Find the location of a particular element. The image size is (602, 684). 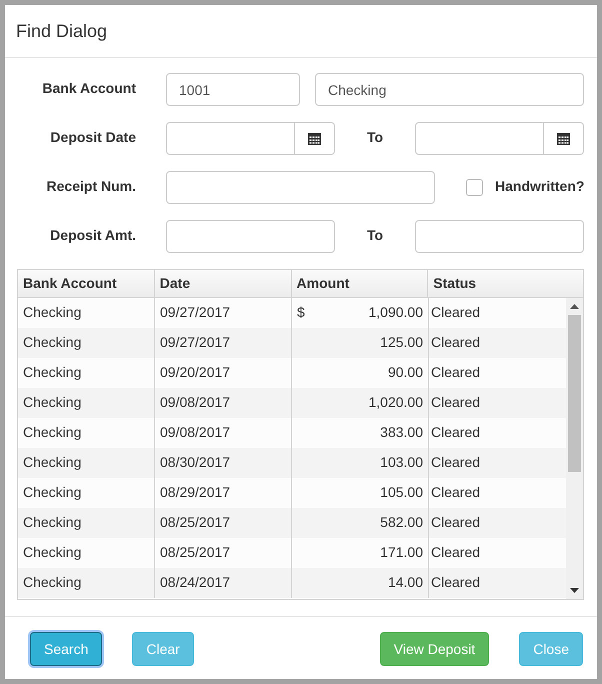

scrollbar is located at coordinates (574, 448).